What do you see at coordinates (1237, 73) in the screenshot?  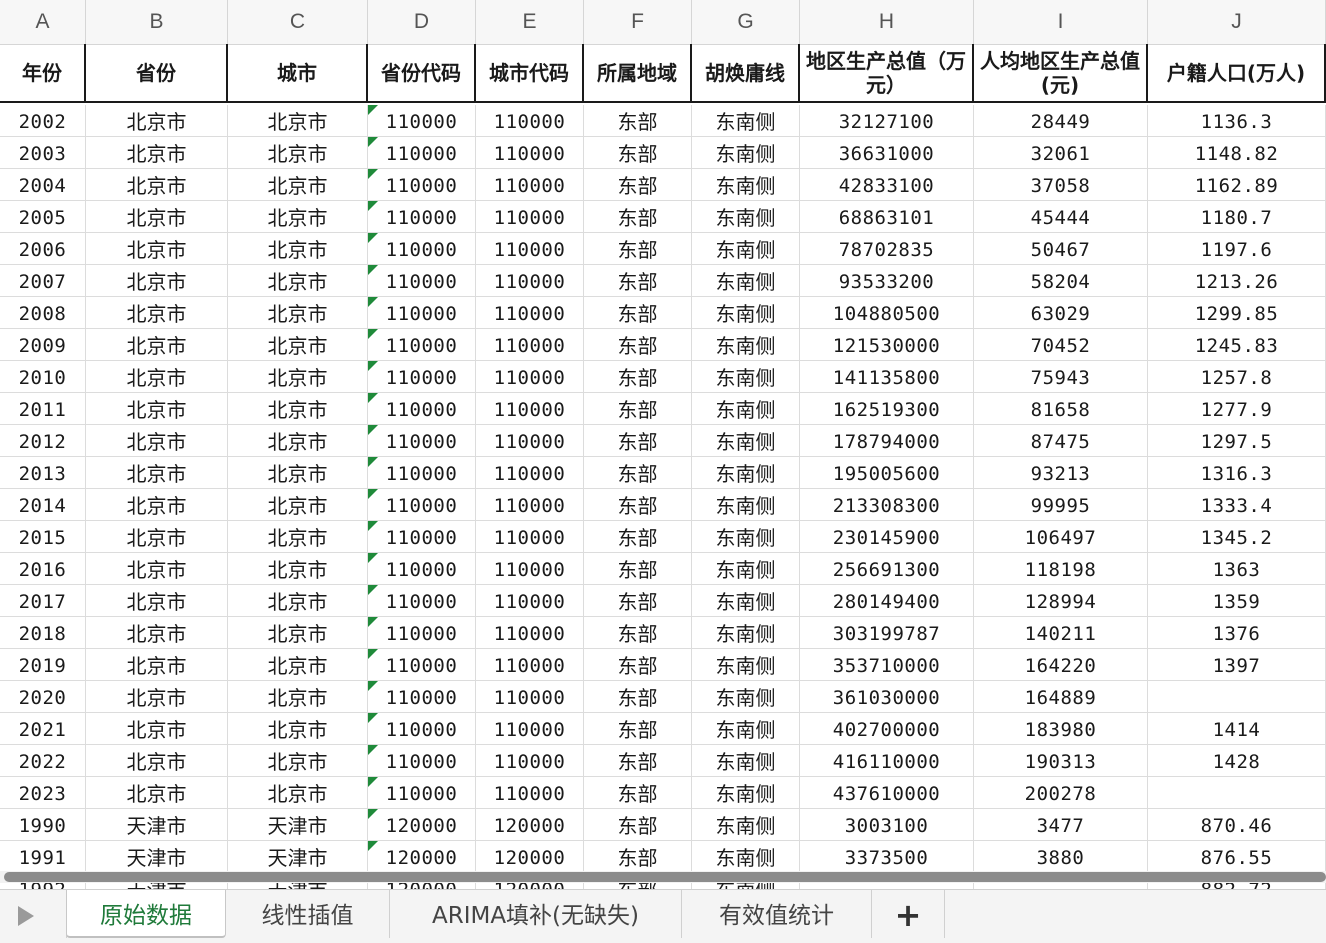 I see `header-cell: 户籍人口(万人)` at bounding box center [1237, 73].